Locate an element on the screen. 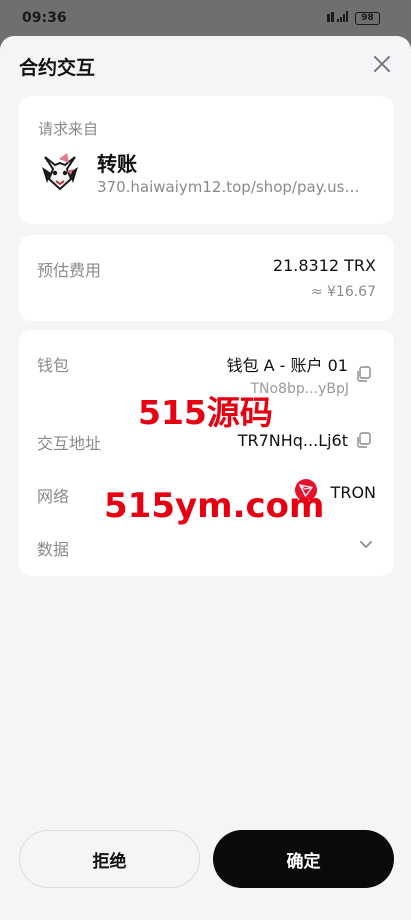 The height and width of the screenshot is (920, 411). fee-amount: 21.8312 TRX is located at coordinates (324, 265).